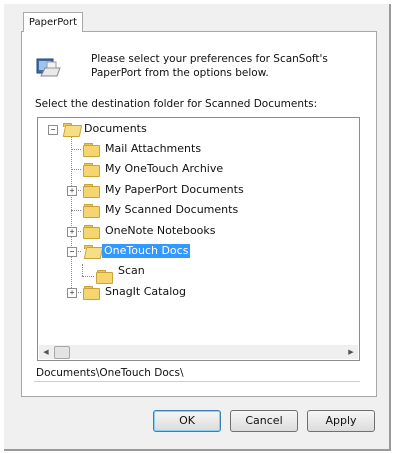 The height and width of the screenshot is (453, 395). I want to click on scrollbar-thumb, so click(62, 352).